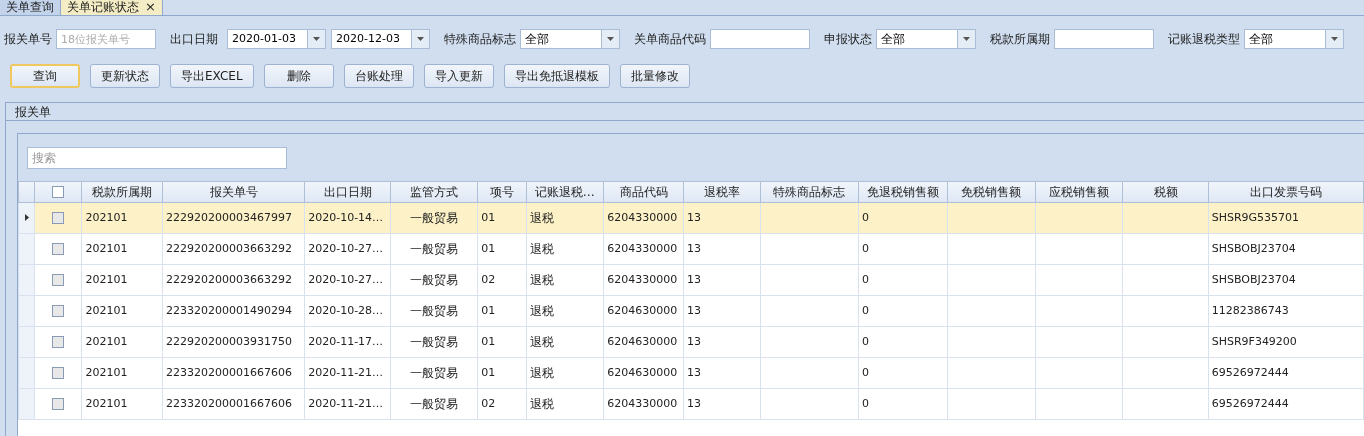 The width and height of the screenshot is (1364, 436). I want to click on table-row: 202101 223320200001667606 2020-11-21… 一般贸易 02 退税 6204330000 13 0 69526972444, so click(691, 404).